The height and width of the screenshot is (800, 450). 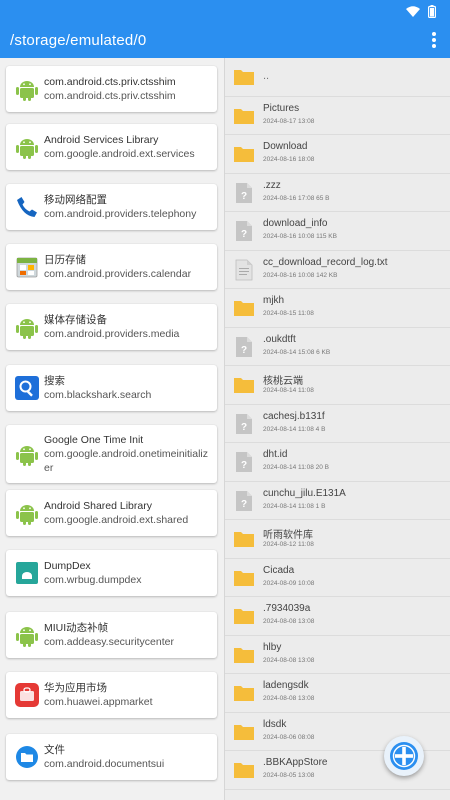 What do you see at coordinates (289, 775) in the screenshot?
I see `file-meta: 2024-08-05 13:08` at bounding box center [289, 775].